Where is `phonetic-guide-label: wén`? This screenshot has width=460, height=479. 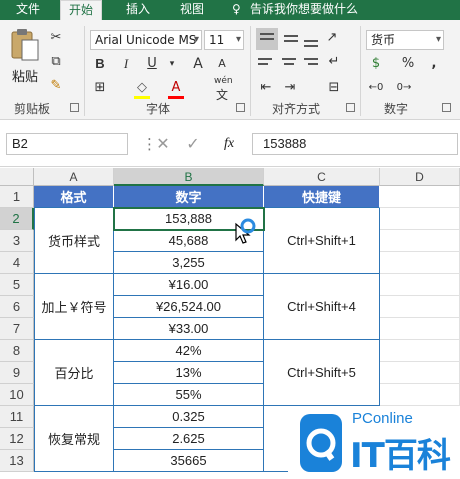
phonetic-guide-label: wén is located at coordinates (223, 81).